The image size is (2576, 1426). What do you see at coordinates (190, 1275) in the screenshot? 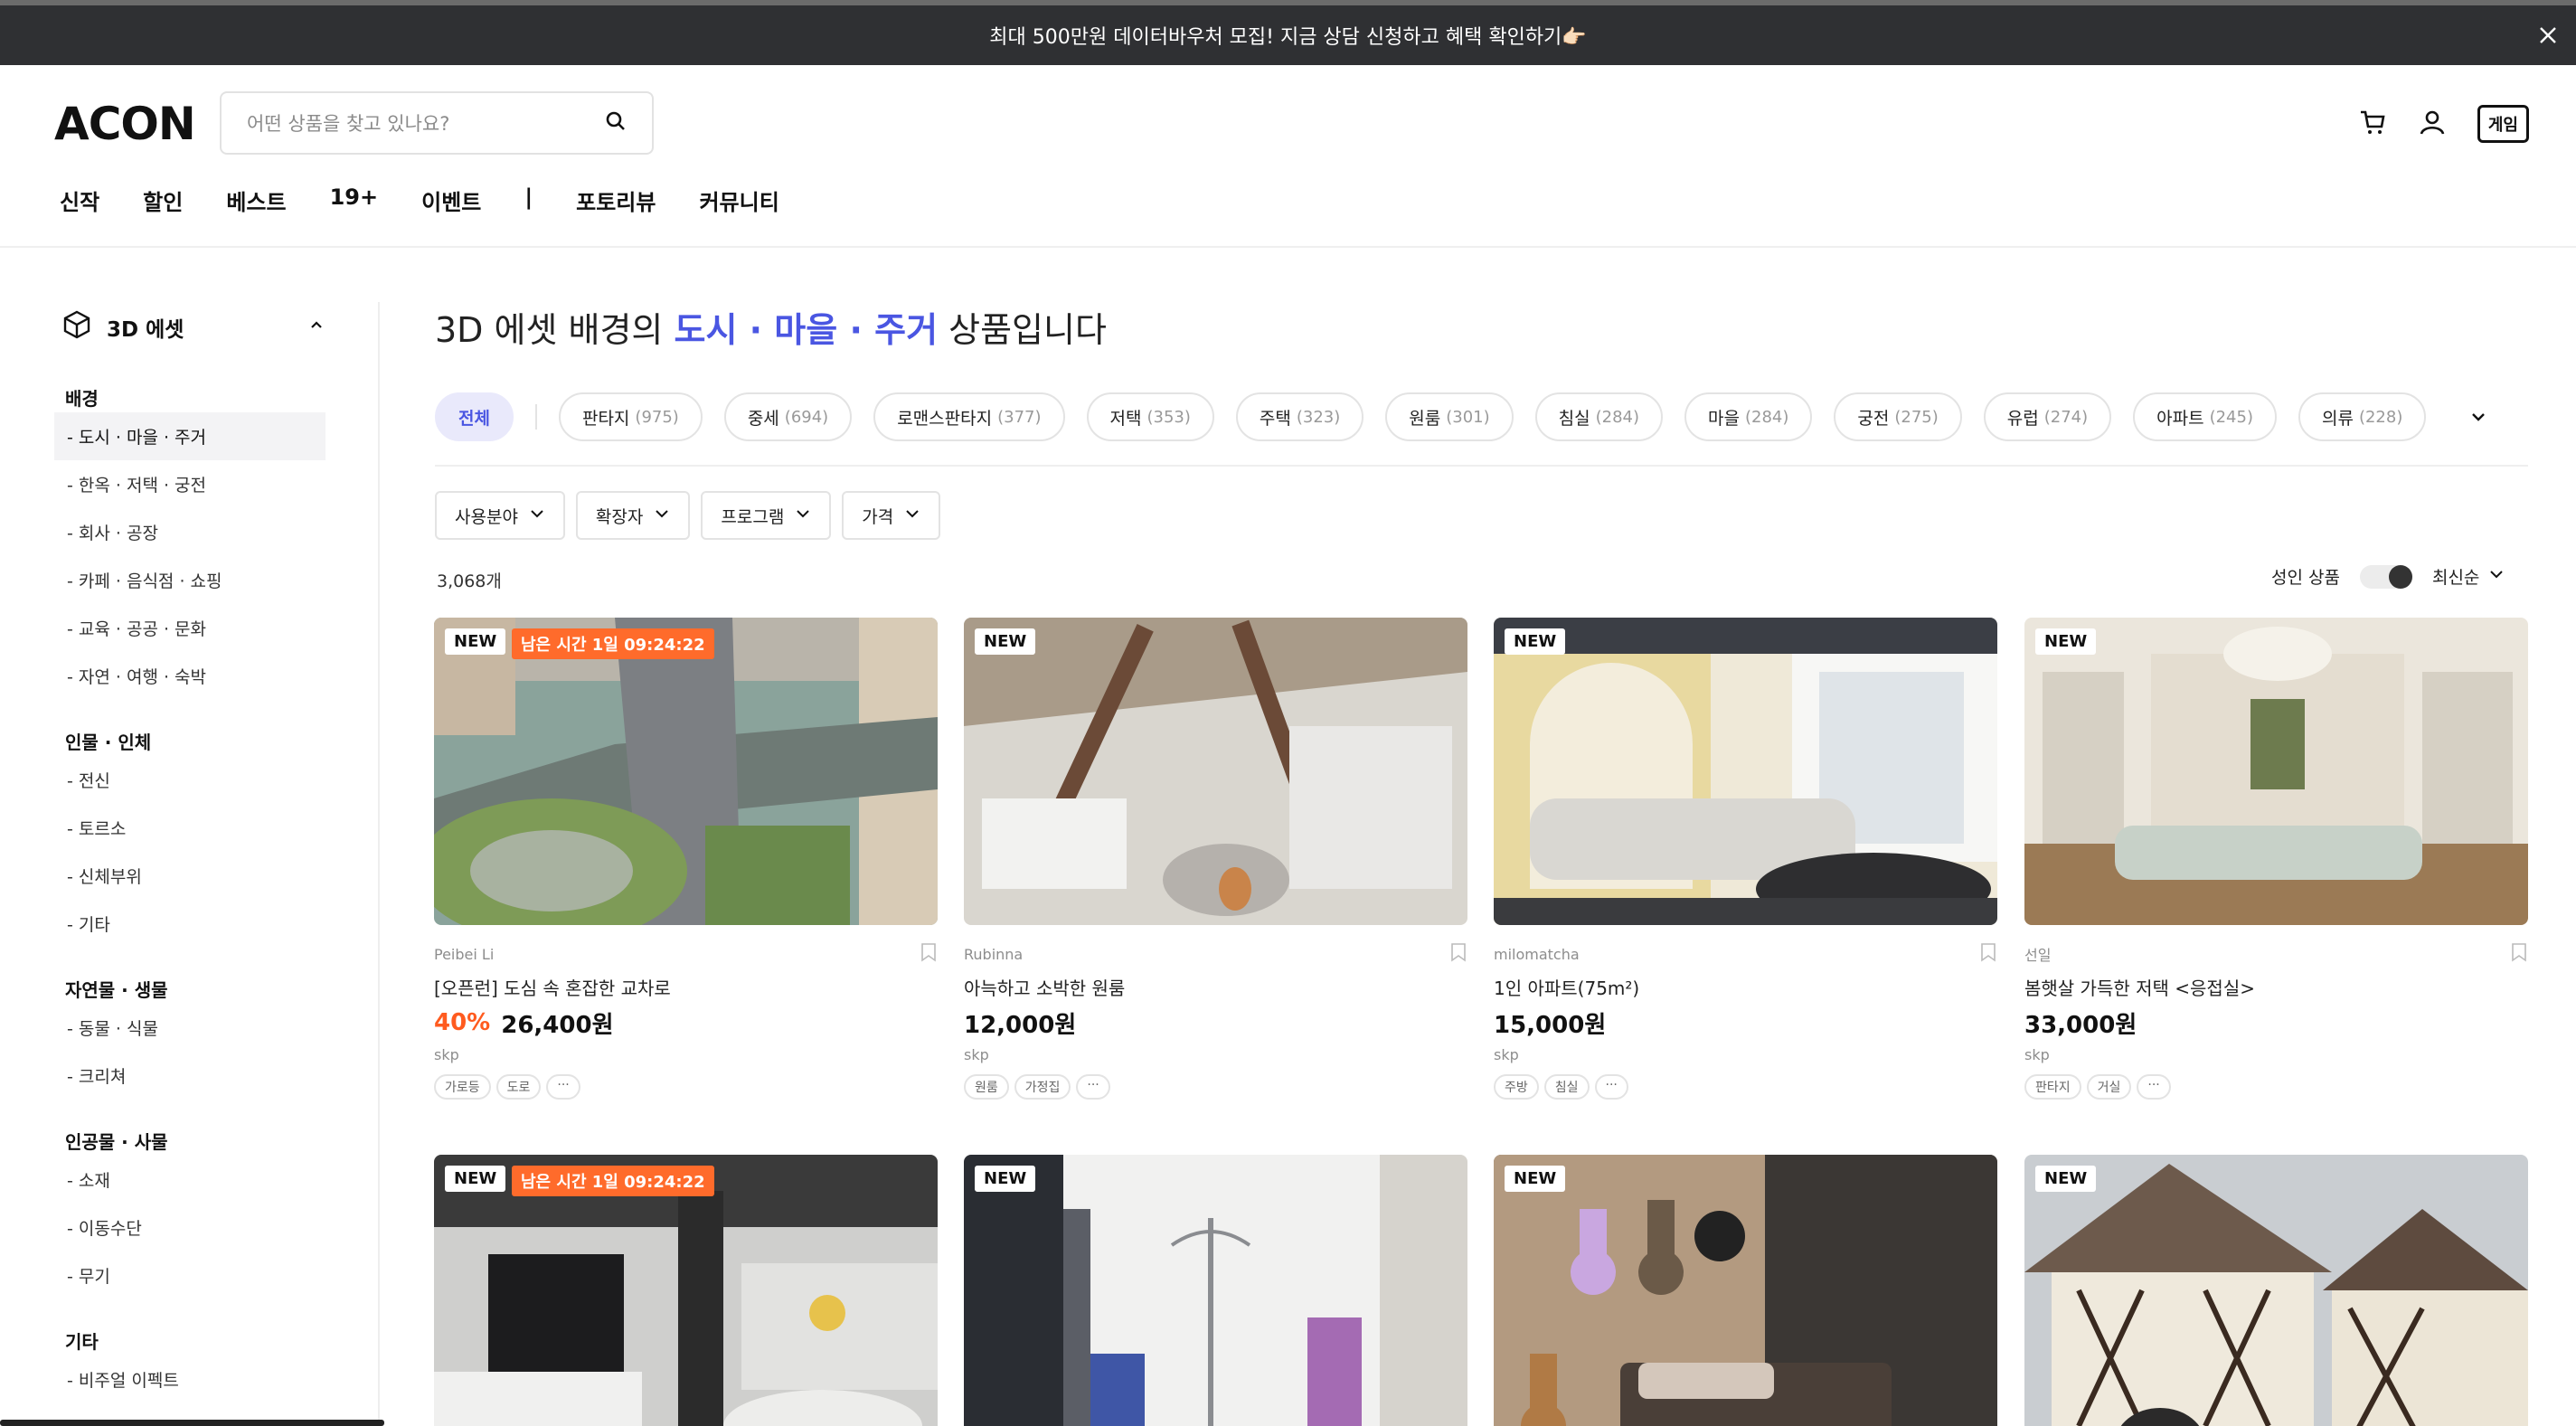
I see `sidebar-item-weapon: - 무기` at bounding box center [190, 1275].